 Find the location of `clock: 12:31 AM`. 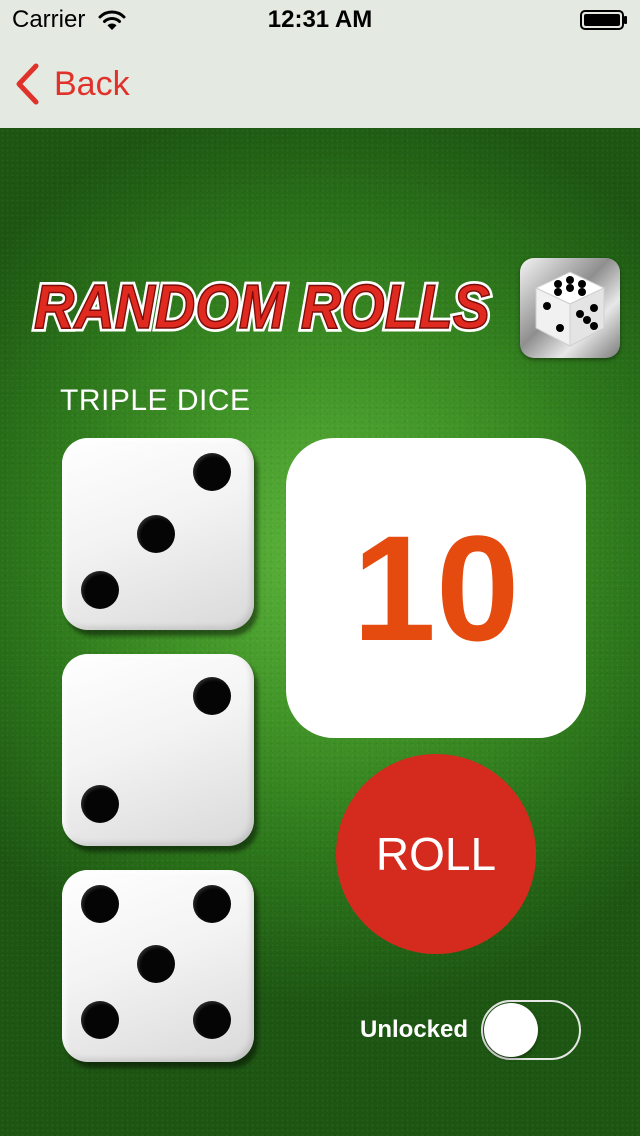

clock: 12:31 AM is located at coordinates (320, 19).